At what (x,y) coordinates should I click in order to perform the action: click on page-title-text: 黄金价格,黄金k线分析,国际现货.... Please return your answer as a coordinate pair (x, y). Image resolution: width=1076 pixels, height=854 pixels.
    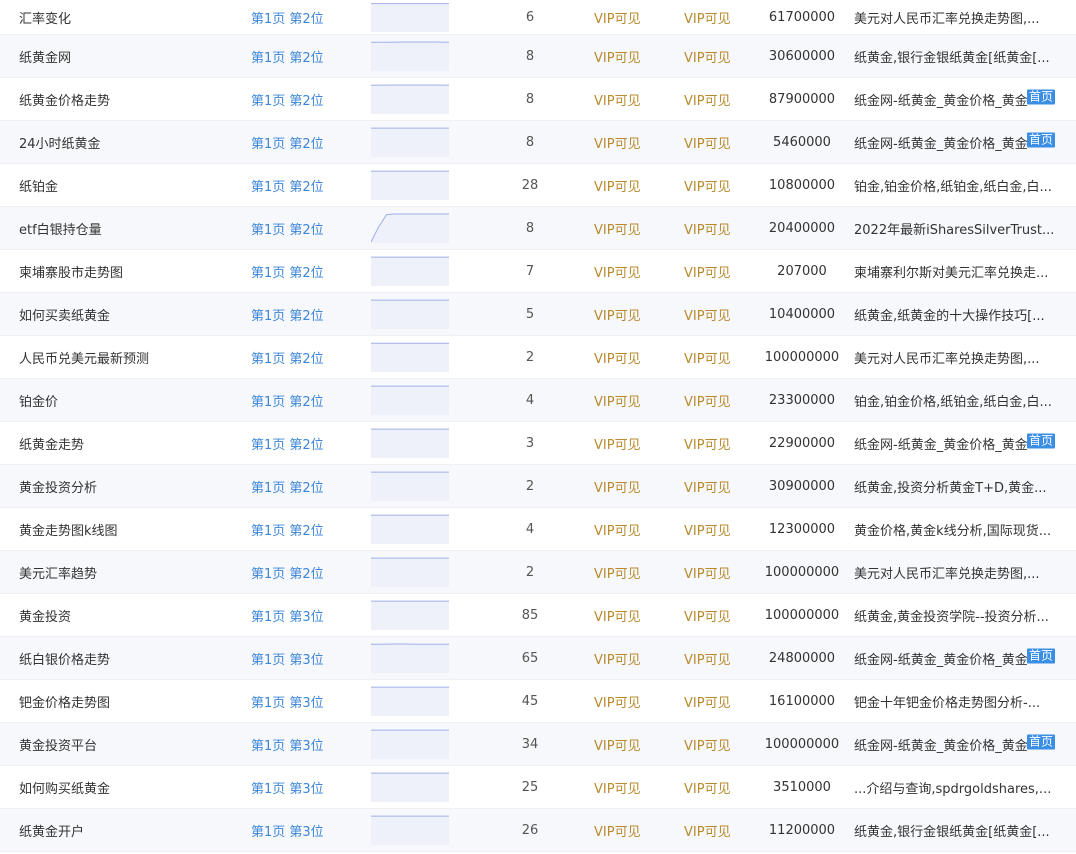
    Looking at the image, I should click on (953, 531).